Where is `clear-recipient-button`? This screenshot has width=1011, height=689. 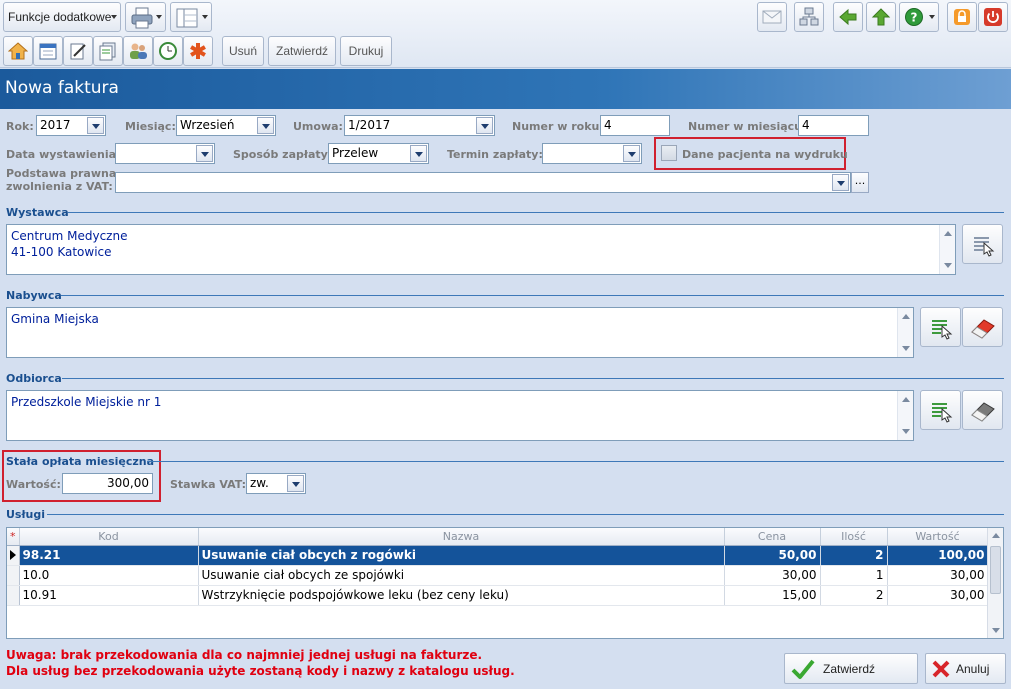
clear-recipient-button is located at coordinates (982, 410).